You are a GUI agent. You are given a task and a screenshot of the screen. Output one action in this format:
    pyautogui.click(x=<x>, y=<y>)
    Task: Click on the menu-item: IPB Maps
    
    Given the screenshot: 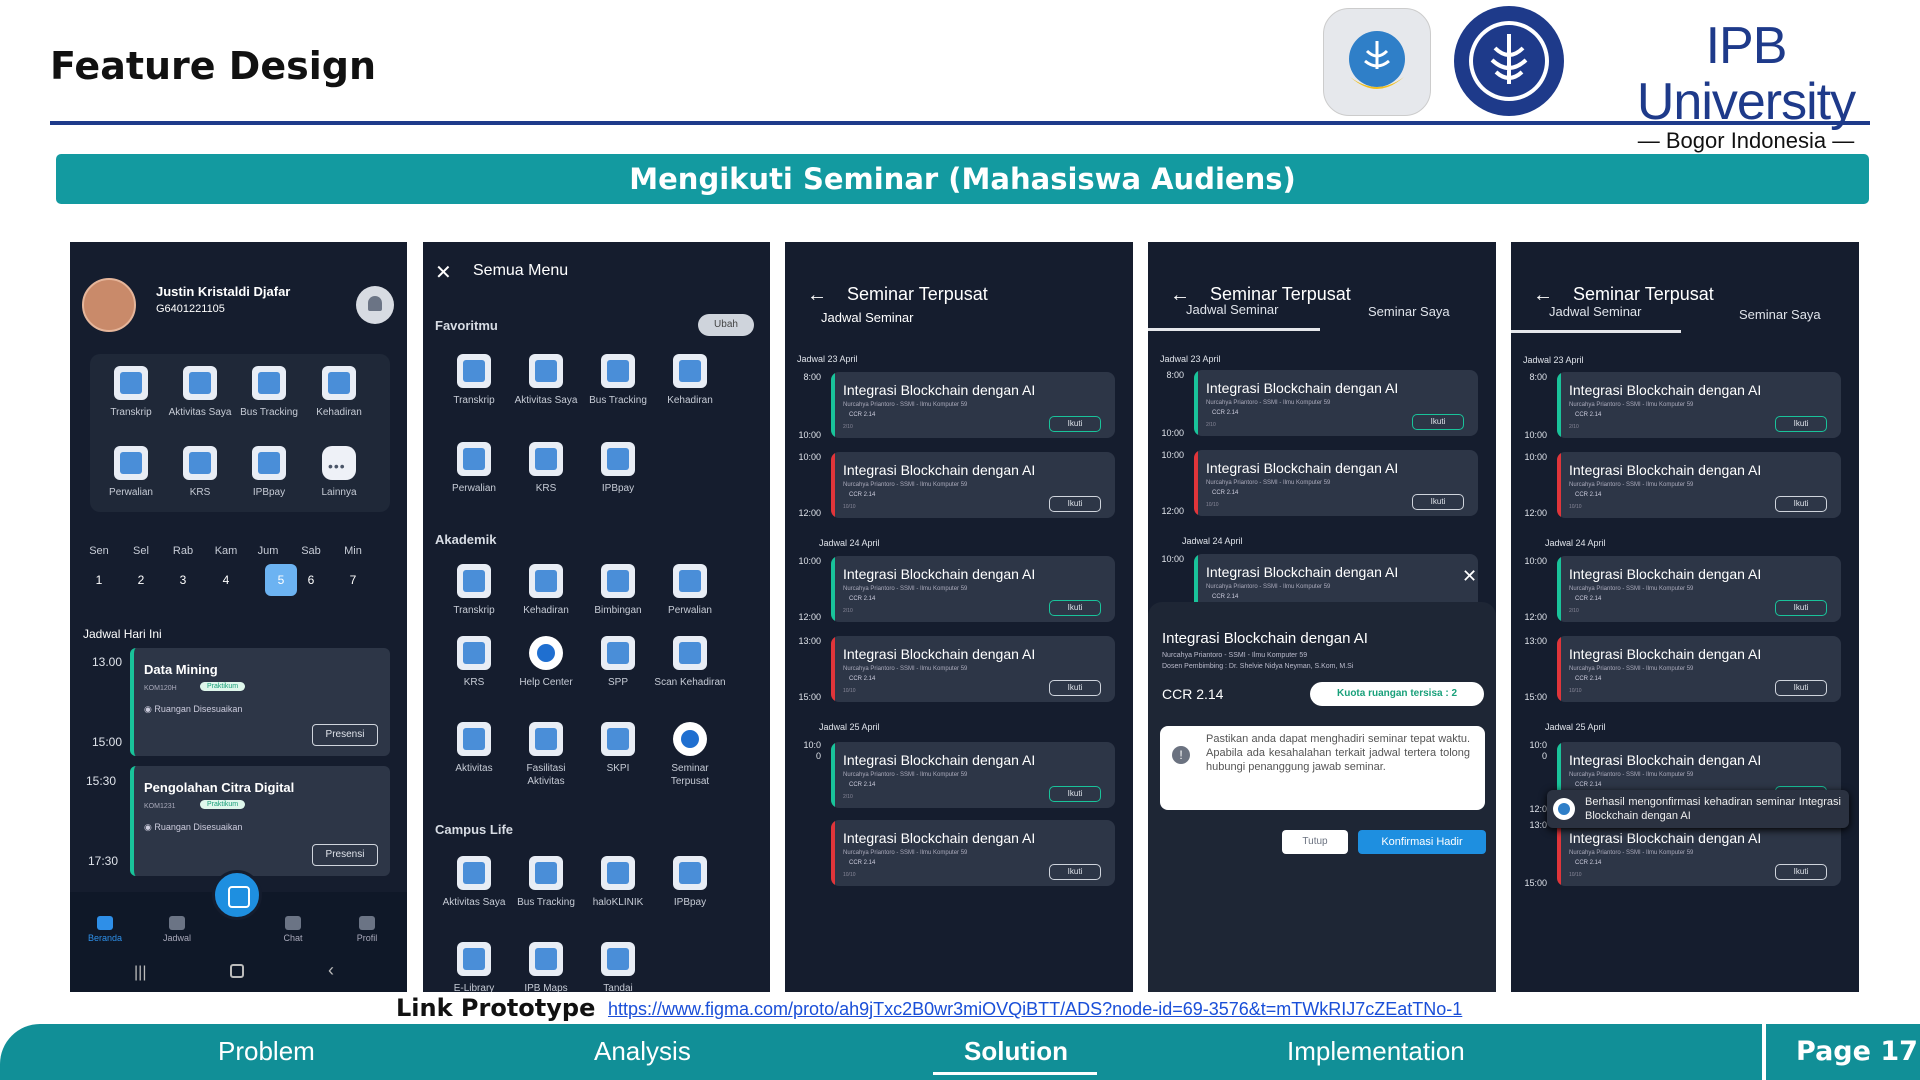 What is the action you would take?
    pyautogui.click(x=546, y=967)
    